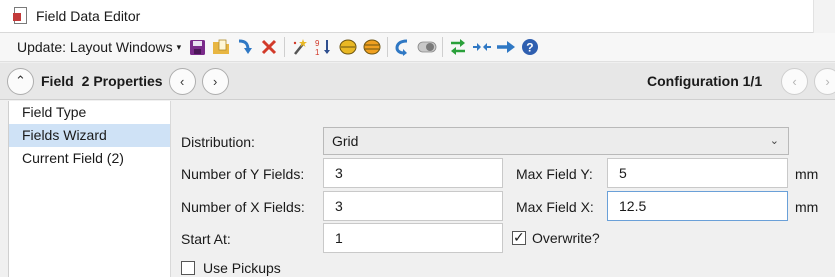 The image size is (835, 277). Describe the element at coordinates (566, 238) in the screenshot. I see `overwrite-label: Overwrite?` at that location.